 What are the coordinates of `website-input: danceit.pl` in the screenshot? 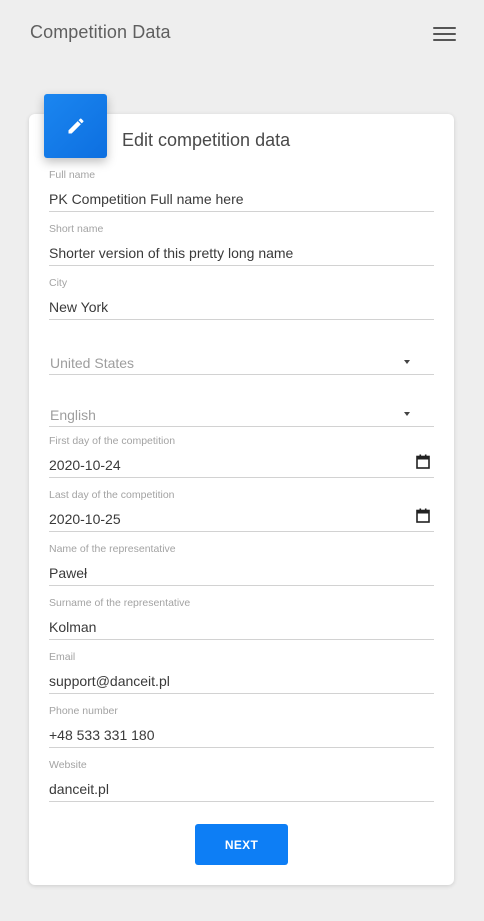 It's located at (79, 789).